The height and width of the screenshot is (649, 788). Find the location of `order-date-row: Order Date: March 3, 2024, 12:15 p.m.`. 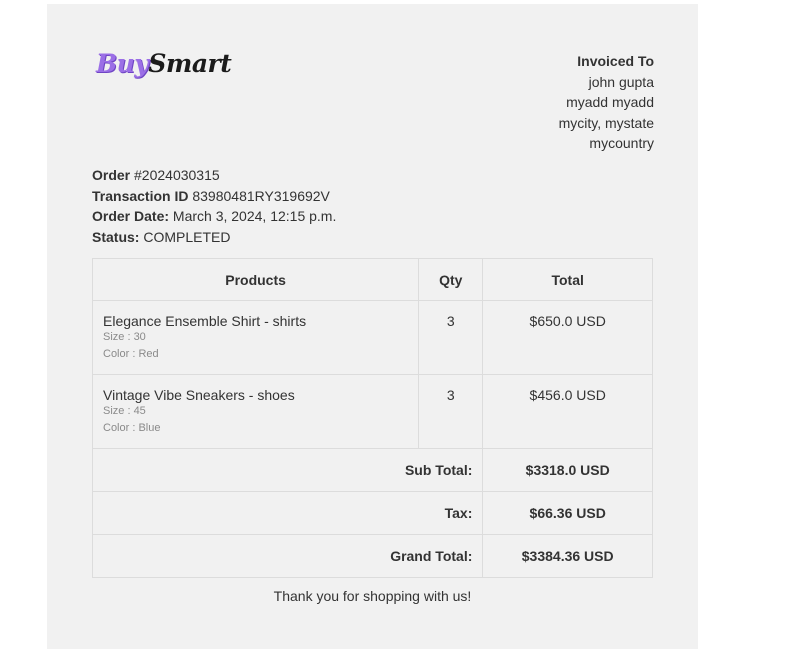

order-date-row: Order Date: March 3, 2024, 12:15 p.m. is located at coordinates (214, 216).